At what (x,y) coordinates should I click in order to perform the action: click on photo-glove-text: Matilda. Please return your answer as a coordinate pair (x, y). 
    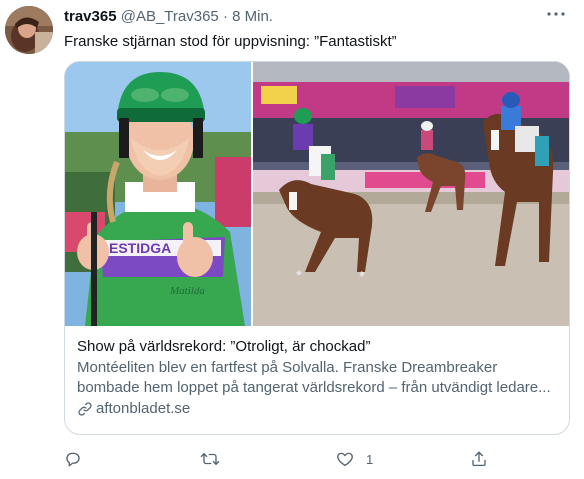
    Looking at the image, I should click on (187, 291).